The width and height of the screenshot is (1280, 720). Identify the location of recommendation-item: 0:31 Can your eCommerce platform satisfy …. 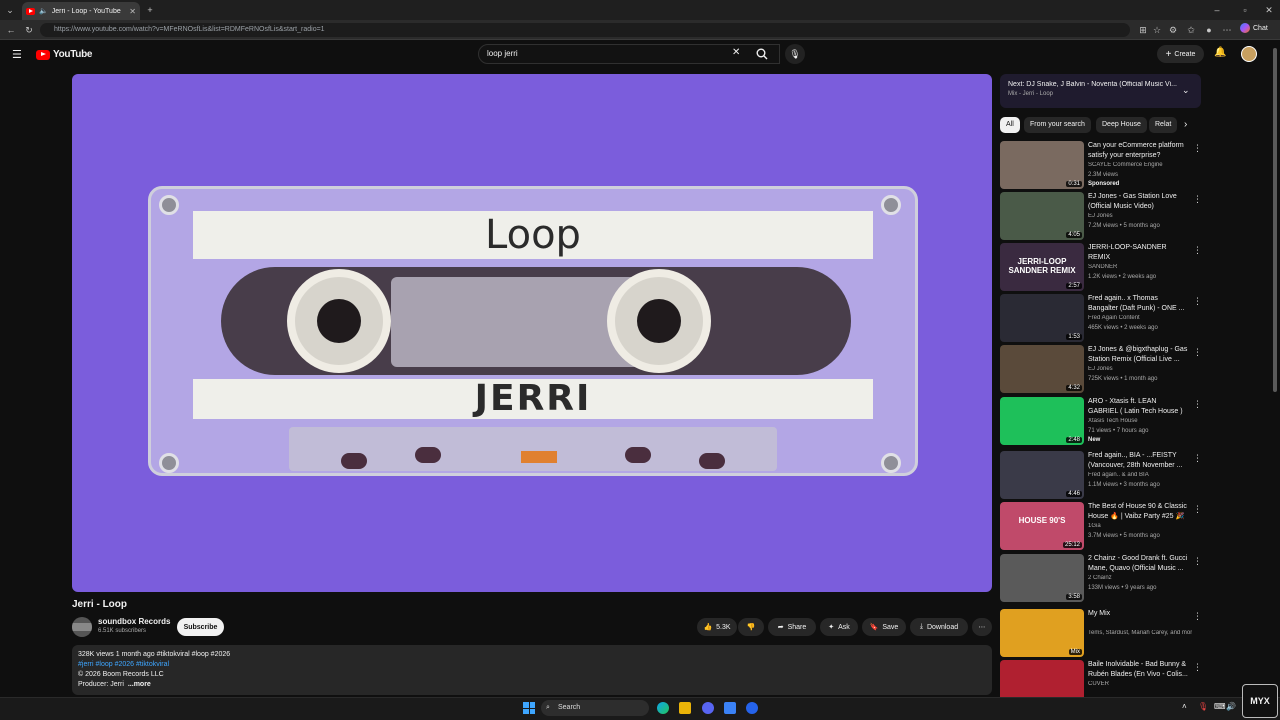
(1101, 166).